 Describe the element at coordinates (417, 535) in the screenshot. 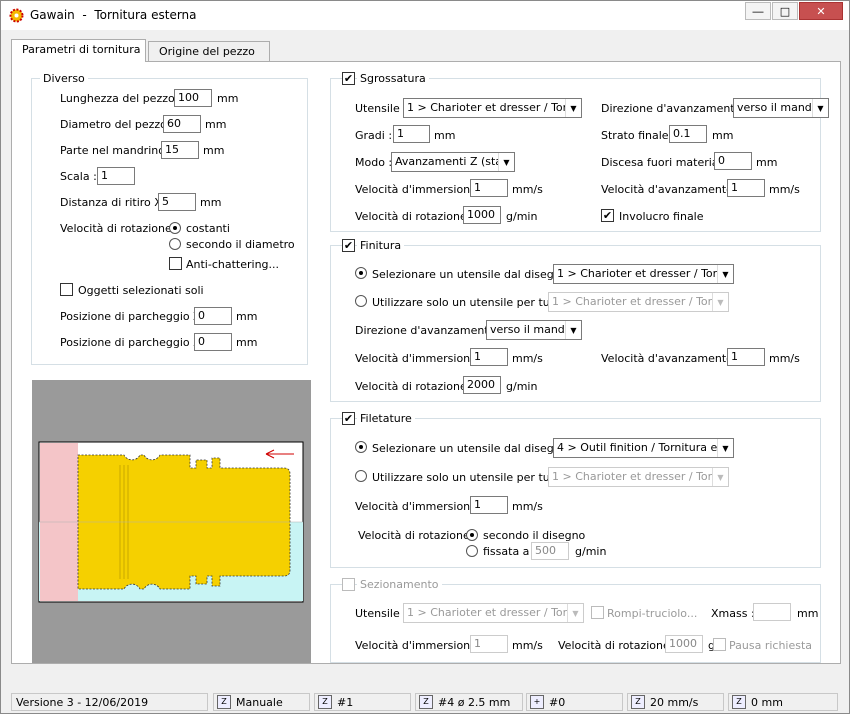

I see `filetature-vel-rot-label: Velocità di rotazione :` at that location.